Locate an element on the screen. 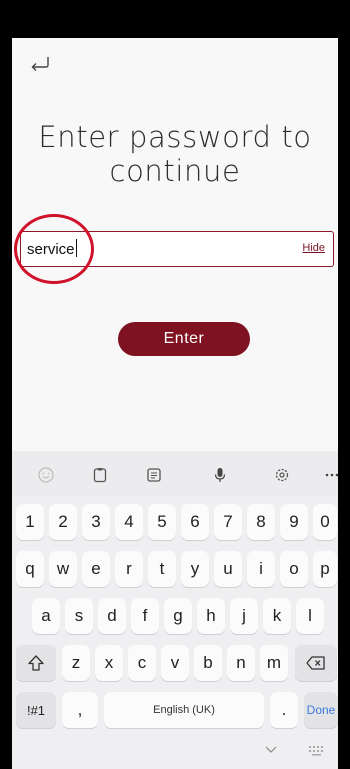  symbols-key: !#1 is located at coordinates (36, 710).